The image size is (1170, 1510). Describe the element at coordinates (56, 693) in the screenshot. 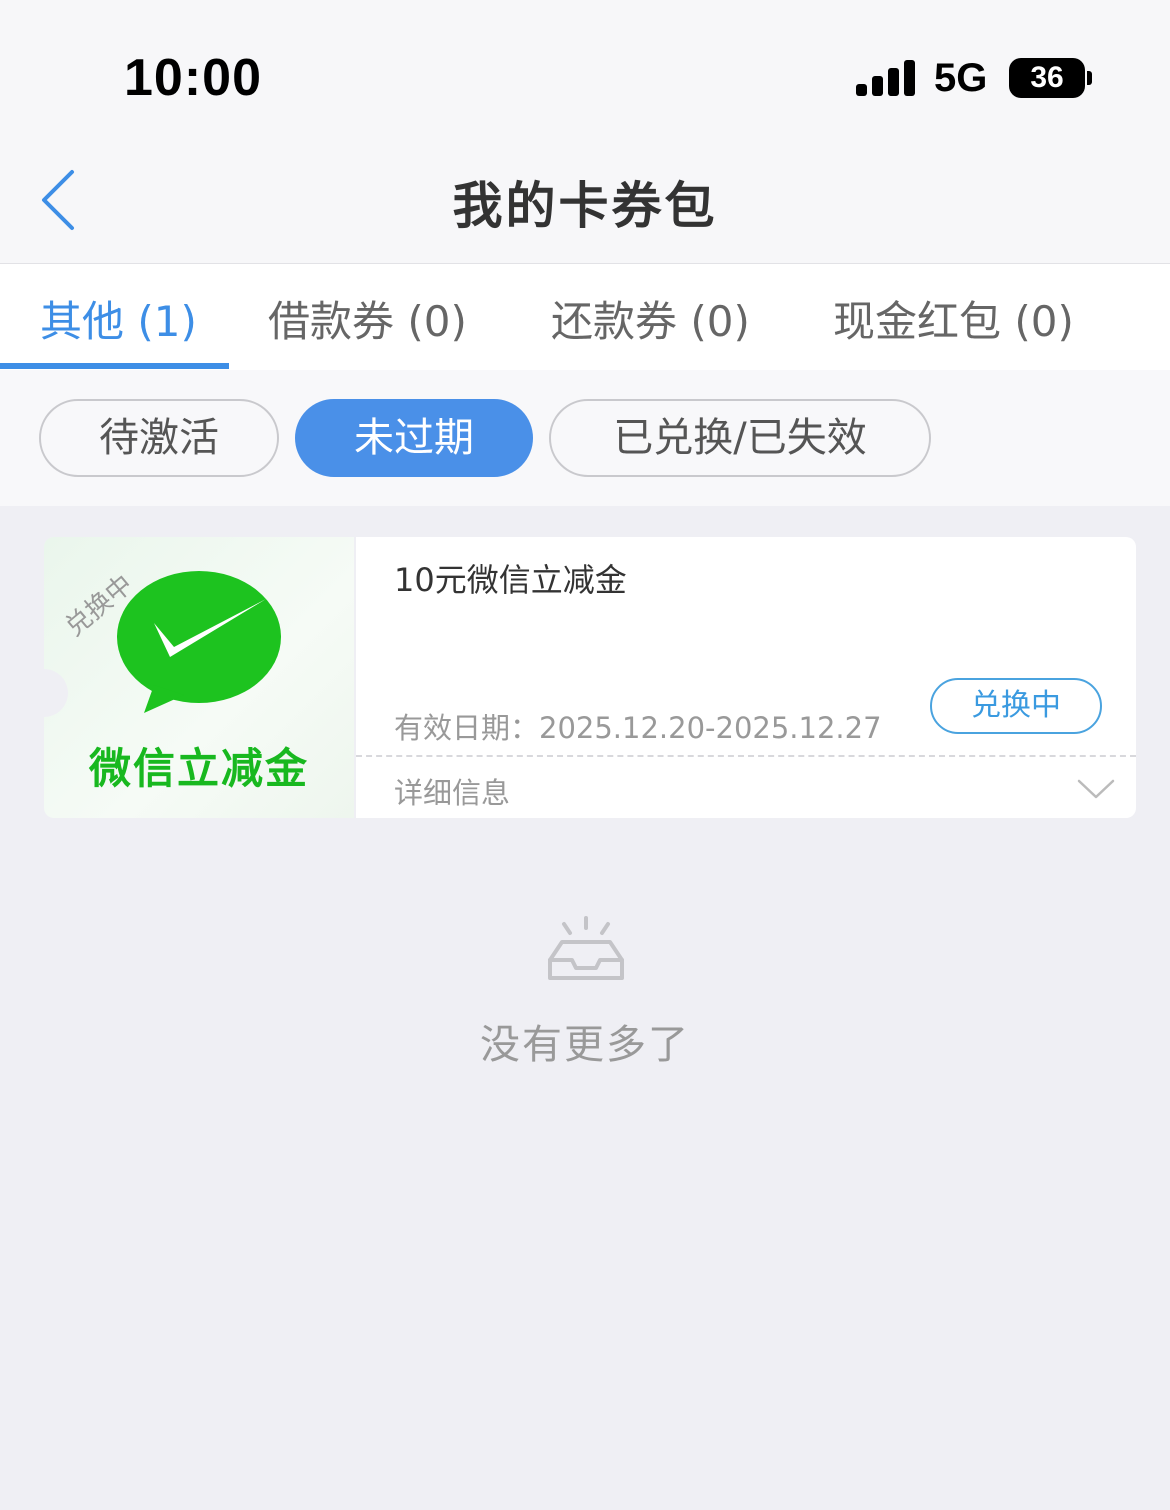

I see `card-notch` at that location.